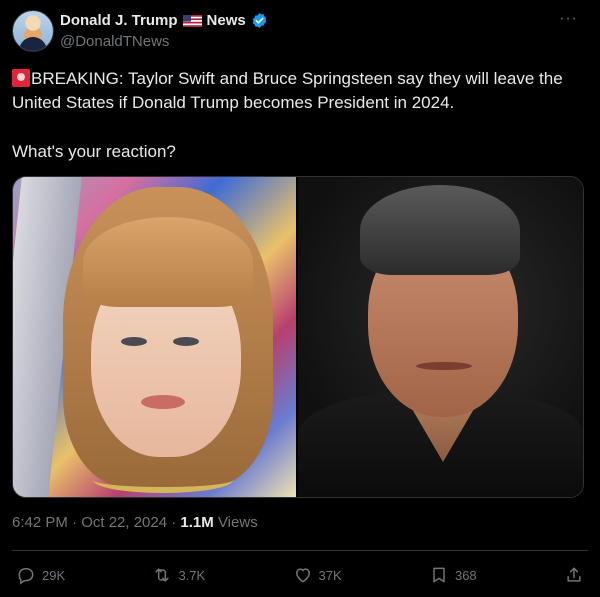 The width and height of the screenshot is (600, 597). What do you see at coordinates (54, 575) in the screenshot?
I see `reply-count: 29K` at bounding box center [54, 575].